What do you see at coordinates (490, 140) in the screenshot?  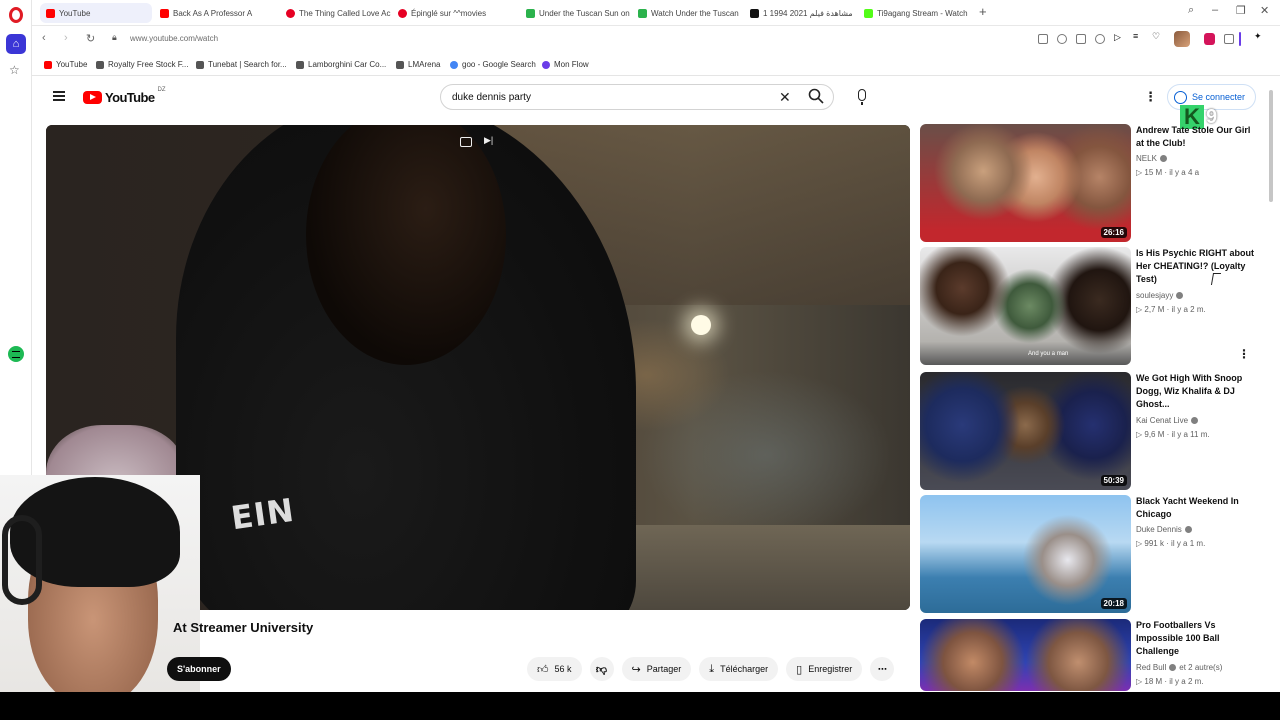 I see `next-video-icon: ▶|` at bounding box center [490, 140].